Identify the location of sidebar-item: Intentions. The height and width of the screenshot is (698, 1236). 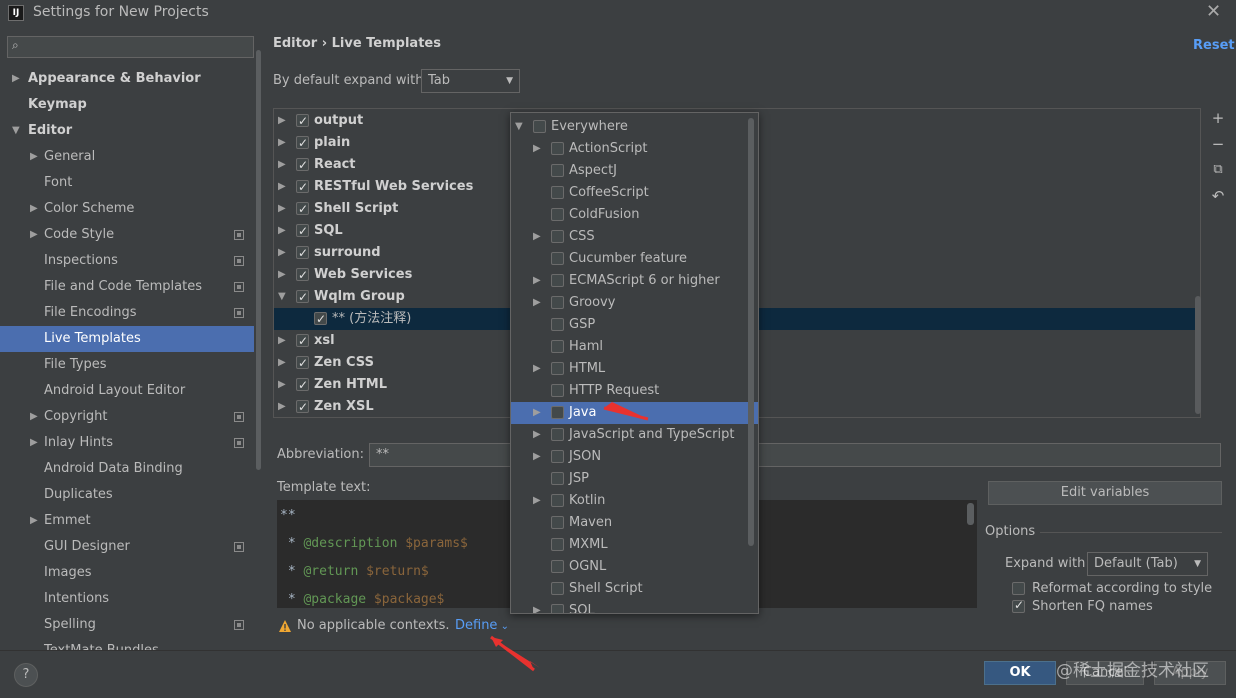
(127, 599).